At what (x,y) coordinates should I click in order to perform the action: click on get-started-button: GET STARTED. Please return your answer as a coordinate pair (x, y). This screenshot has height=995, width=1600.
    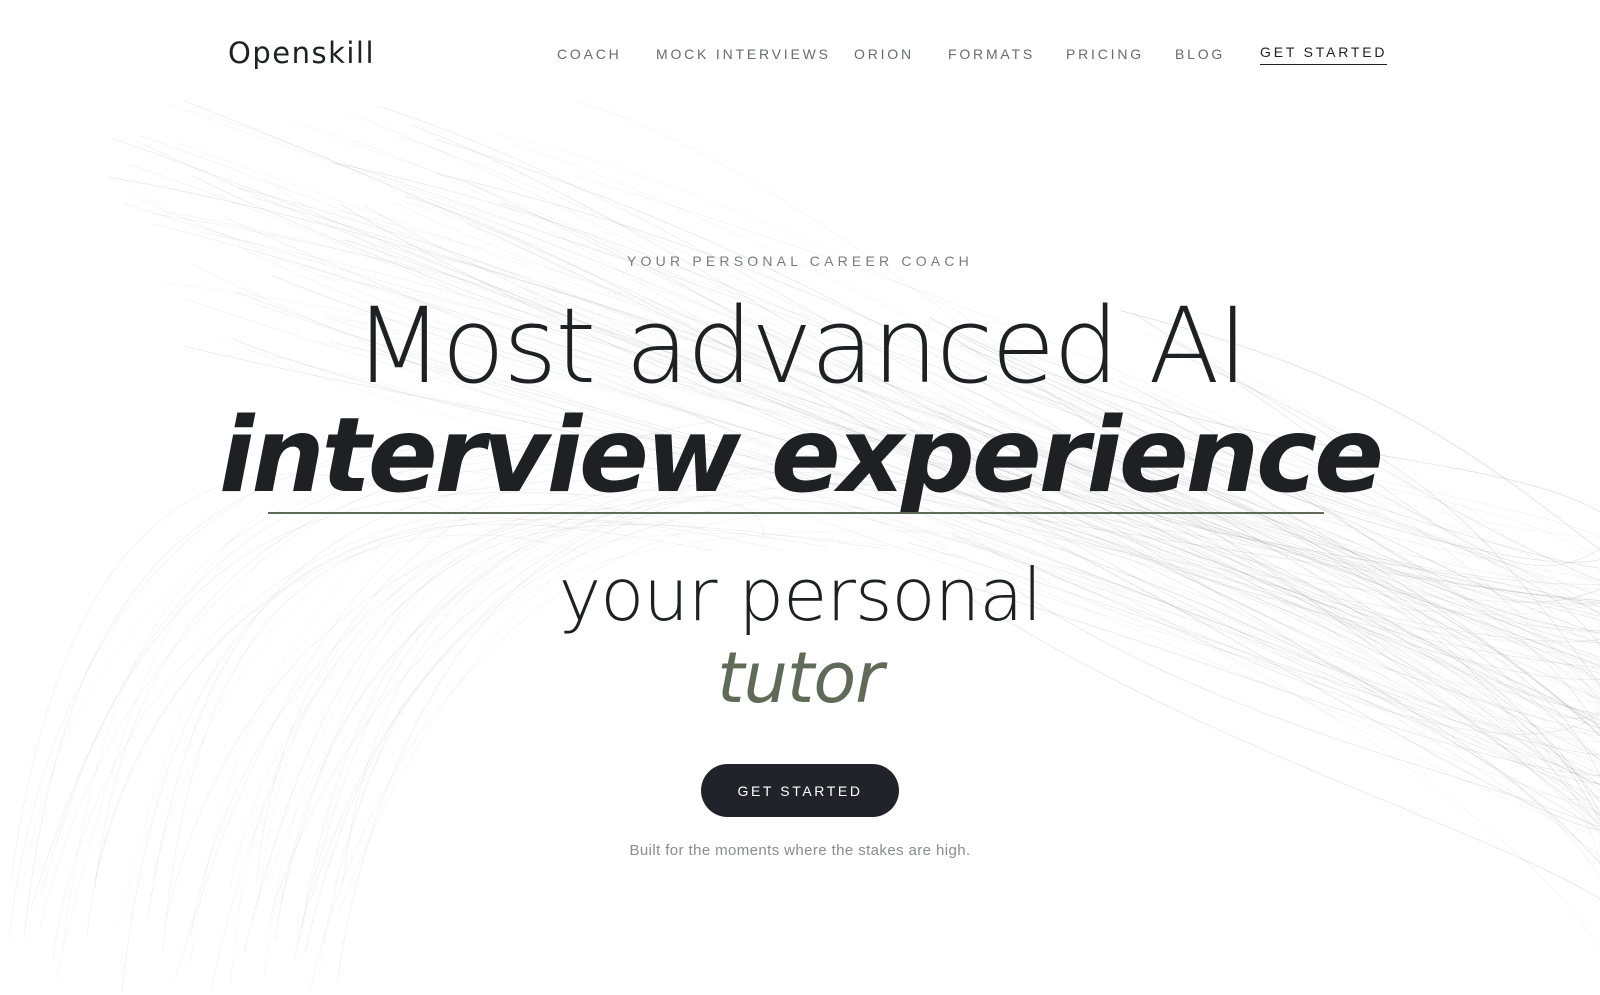
    Looking at the image, I should click on (800, 790).